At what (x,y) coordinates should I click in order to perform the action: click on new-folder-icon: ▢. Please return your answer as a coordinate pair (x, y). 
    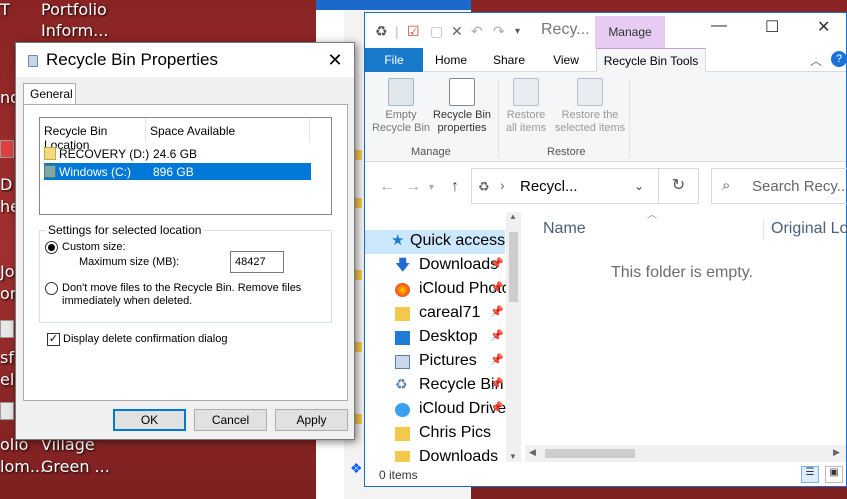
    Looking at the image, I should click on (436, 31).